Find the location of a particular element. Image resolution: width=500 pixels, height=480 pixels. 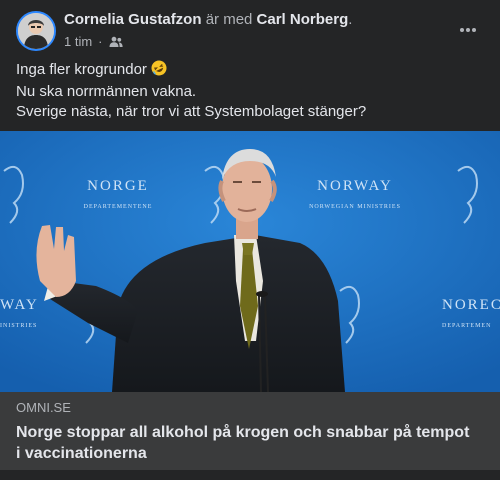

author-line: Cornelia Gustafzon är med Carl Norberg. is located at coordinates (208, 20).